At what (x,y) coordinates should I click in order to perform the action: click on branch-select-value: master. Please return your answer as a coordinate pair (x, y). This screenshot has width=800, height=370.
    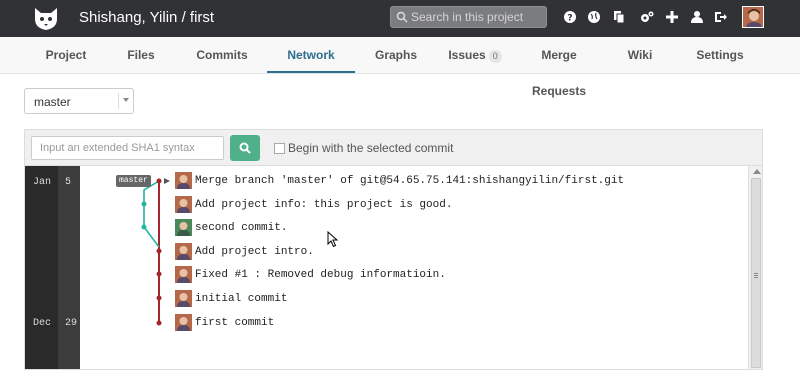
    Looking at the image, I should click on (52, 102).